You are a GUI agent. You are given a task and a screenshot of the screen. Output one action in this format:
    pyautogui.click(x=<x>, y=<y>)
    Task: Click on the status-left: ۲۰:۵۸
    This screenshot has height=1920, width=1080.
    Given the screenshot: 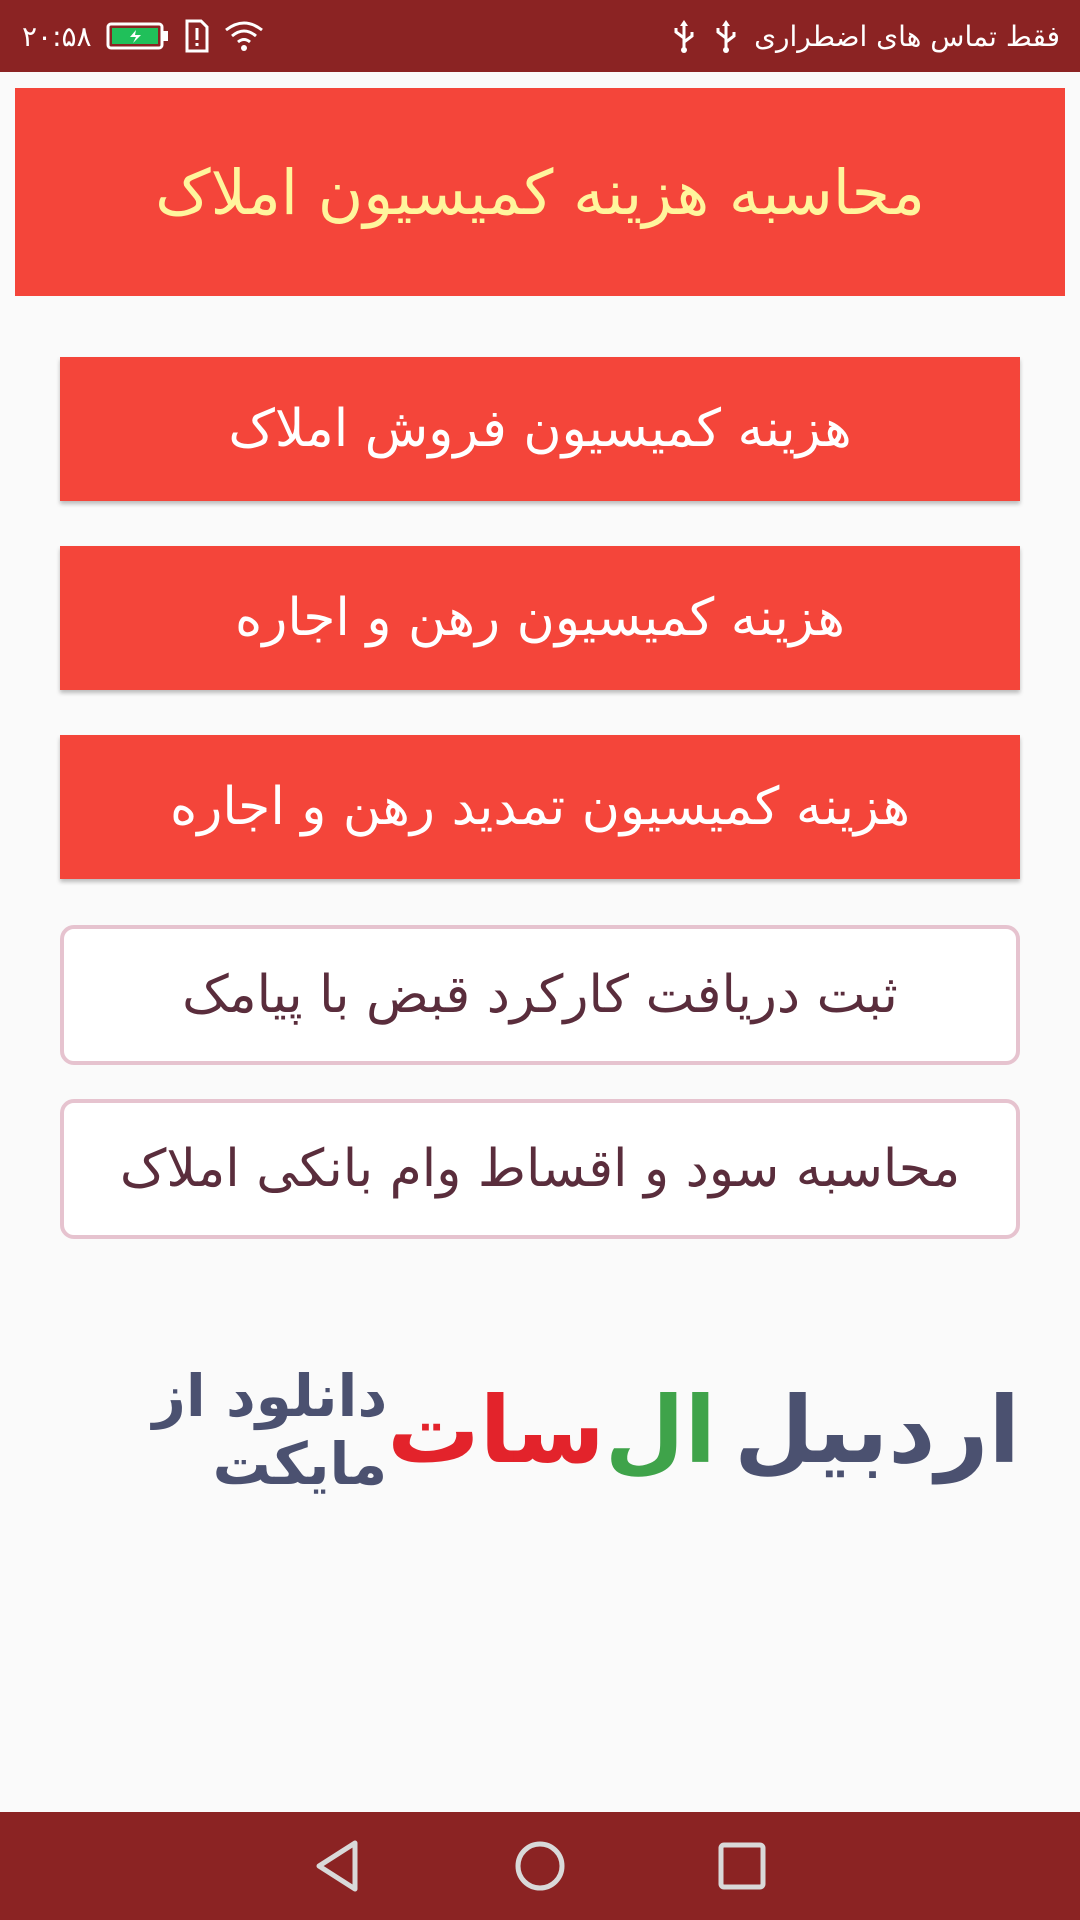 What is the action you would take?
    pyautogui.click(x=143, y=36)
    